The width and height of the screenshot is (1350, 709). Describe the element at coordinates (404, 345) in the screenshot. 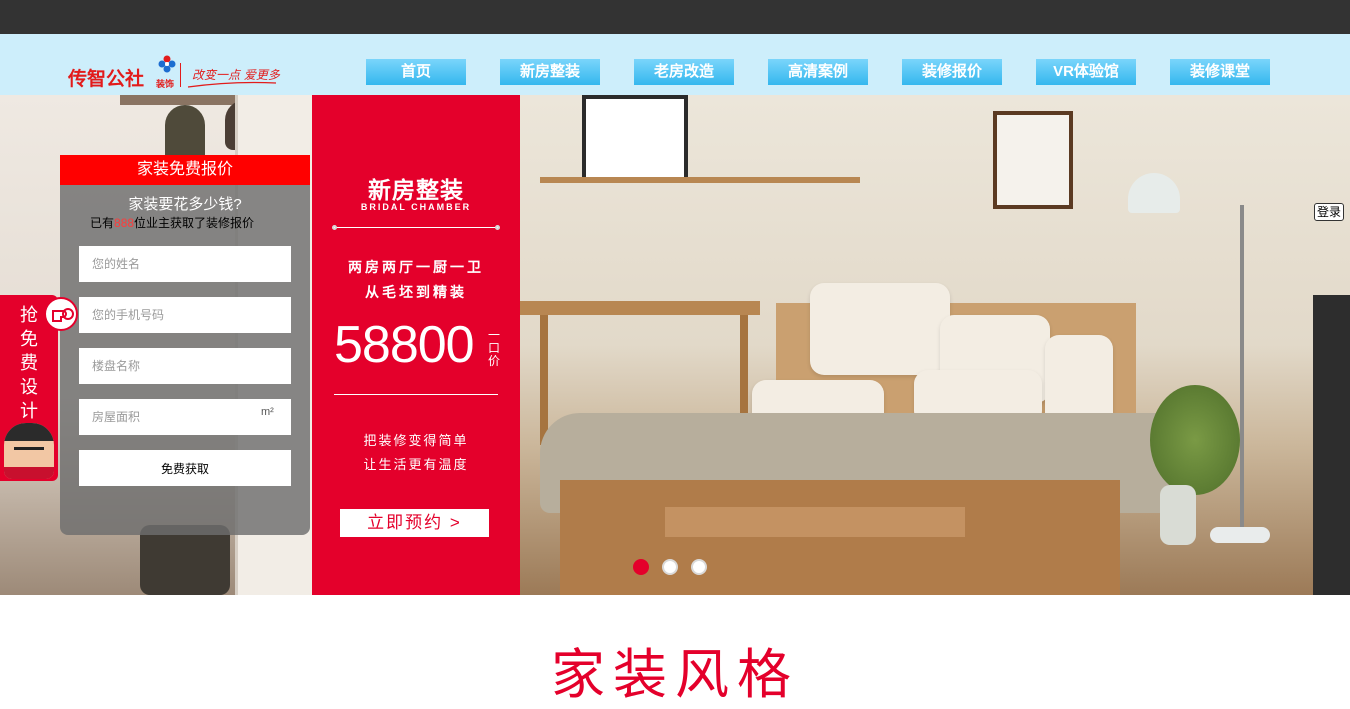

I see `promo-price: 58800` at that location.